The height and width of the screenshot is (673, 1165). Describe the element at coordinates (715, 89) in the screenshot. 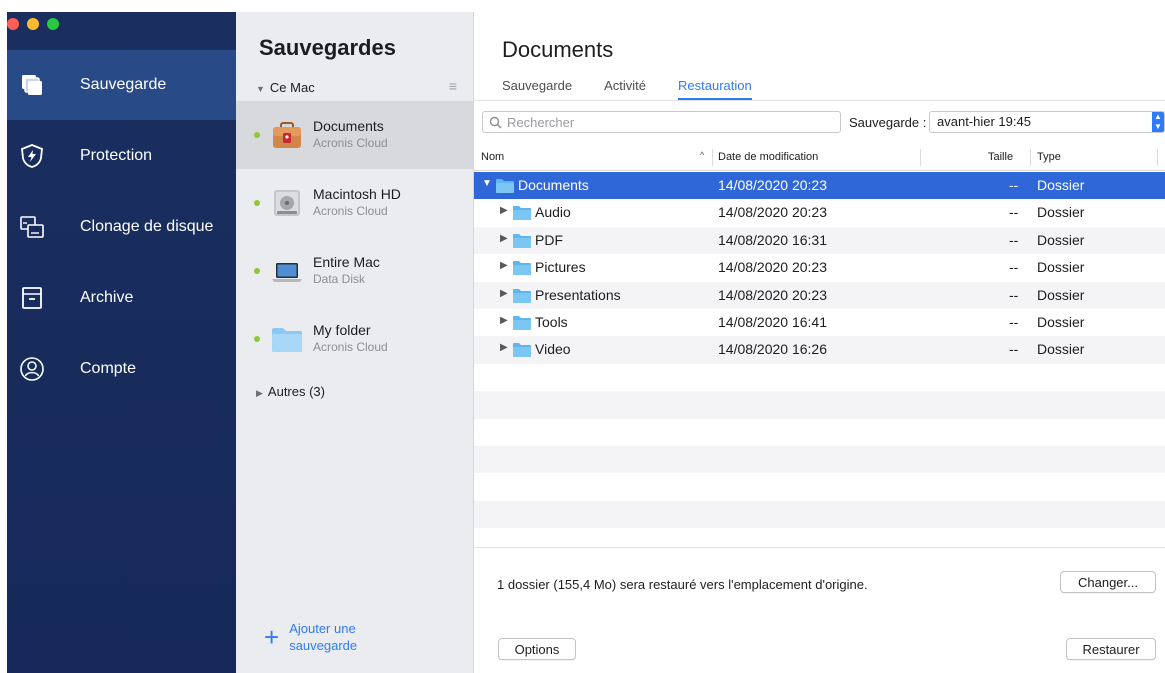

I see `tab-restauration: Restauration` at that location.